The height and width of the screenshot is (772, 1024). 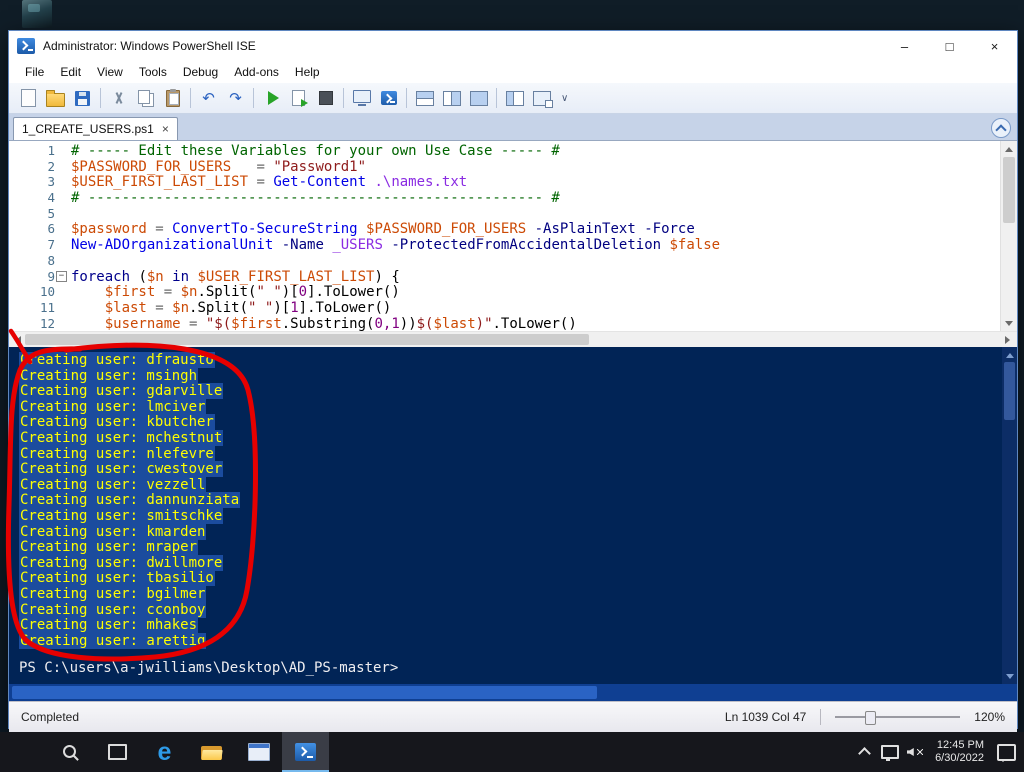 I want to click on console-output-line: Creating user: lmciver, so click(x=113, y=406).